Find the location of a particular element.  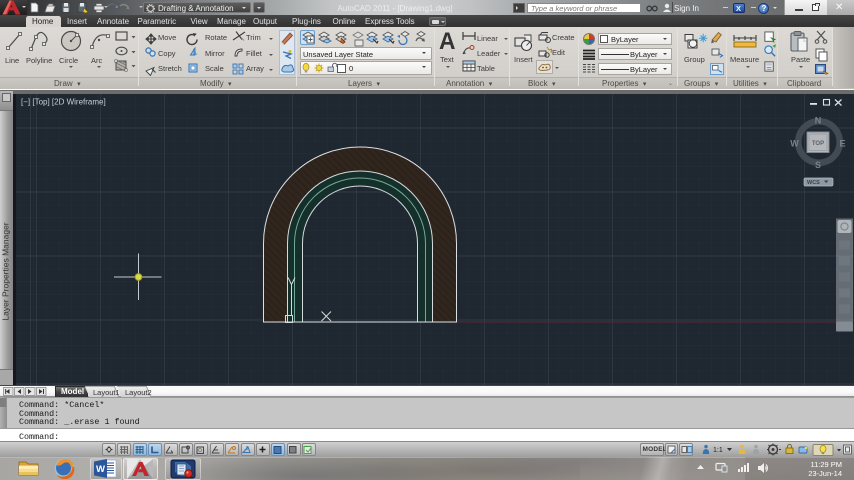

svg-text: TOP is located at coordinates (818, 144).